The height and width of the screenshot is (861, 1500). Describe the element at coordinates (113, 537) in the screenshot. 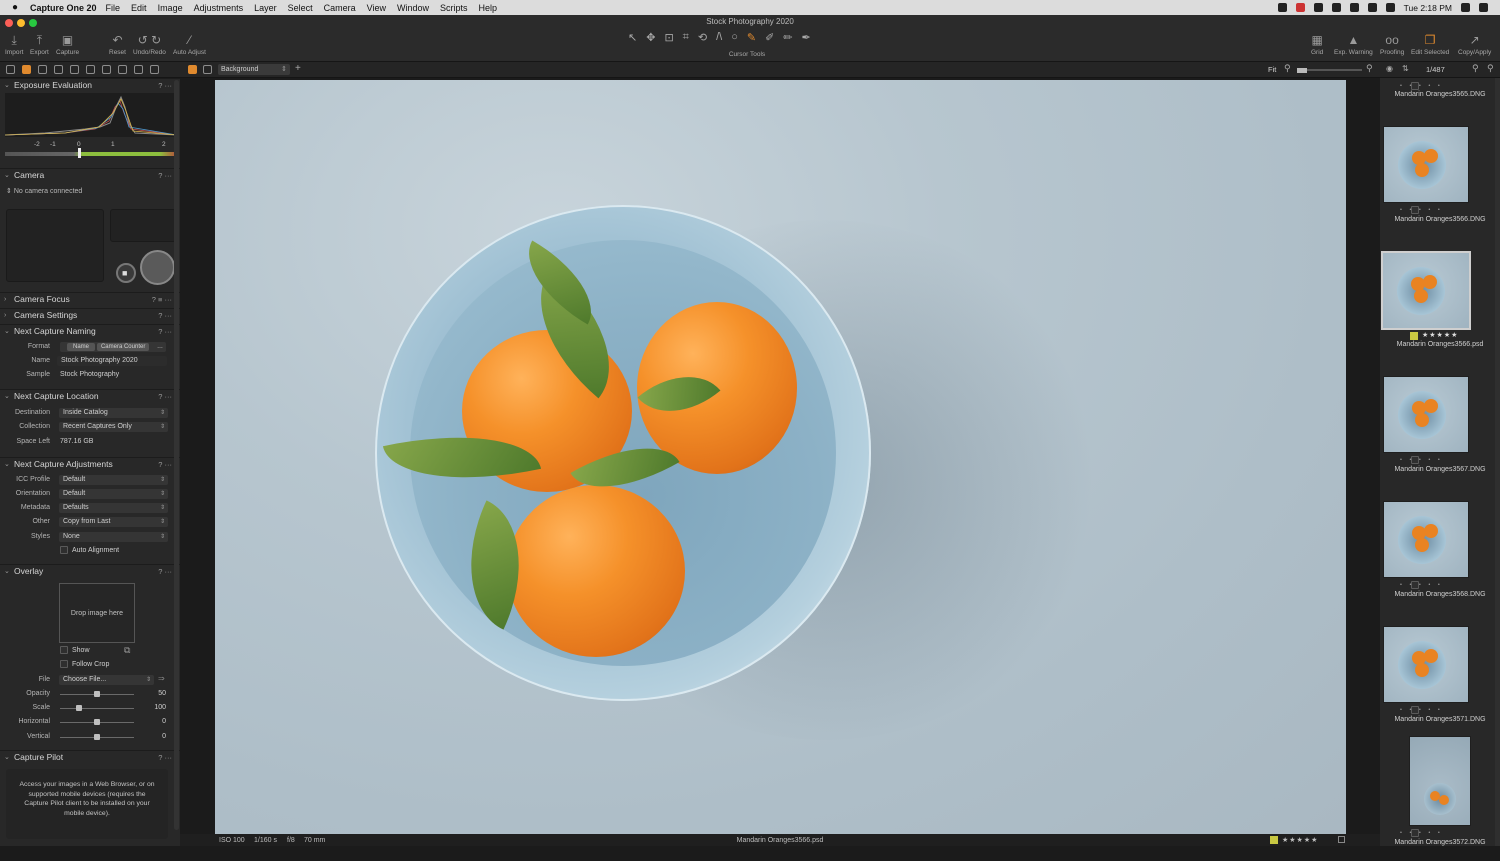

I see `styles-select: None⇕` at that location.